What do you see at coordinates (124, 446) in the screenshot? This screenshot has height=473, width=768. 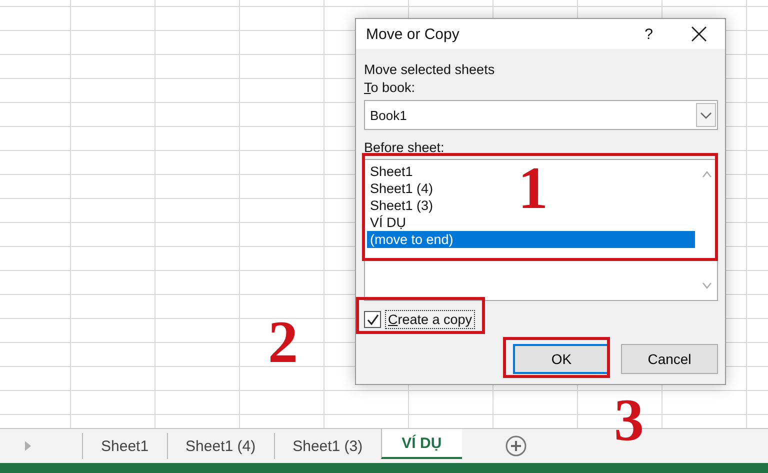 I see `sheet-tab: Sheet1` at bounding box center [124, 446].